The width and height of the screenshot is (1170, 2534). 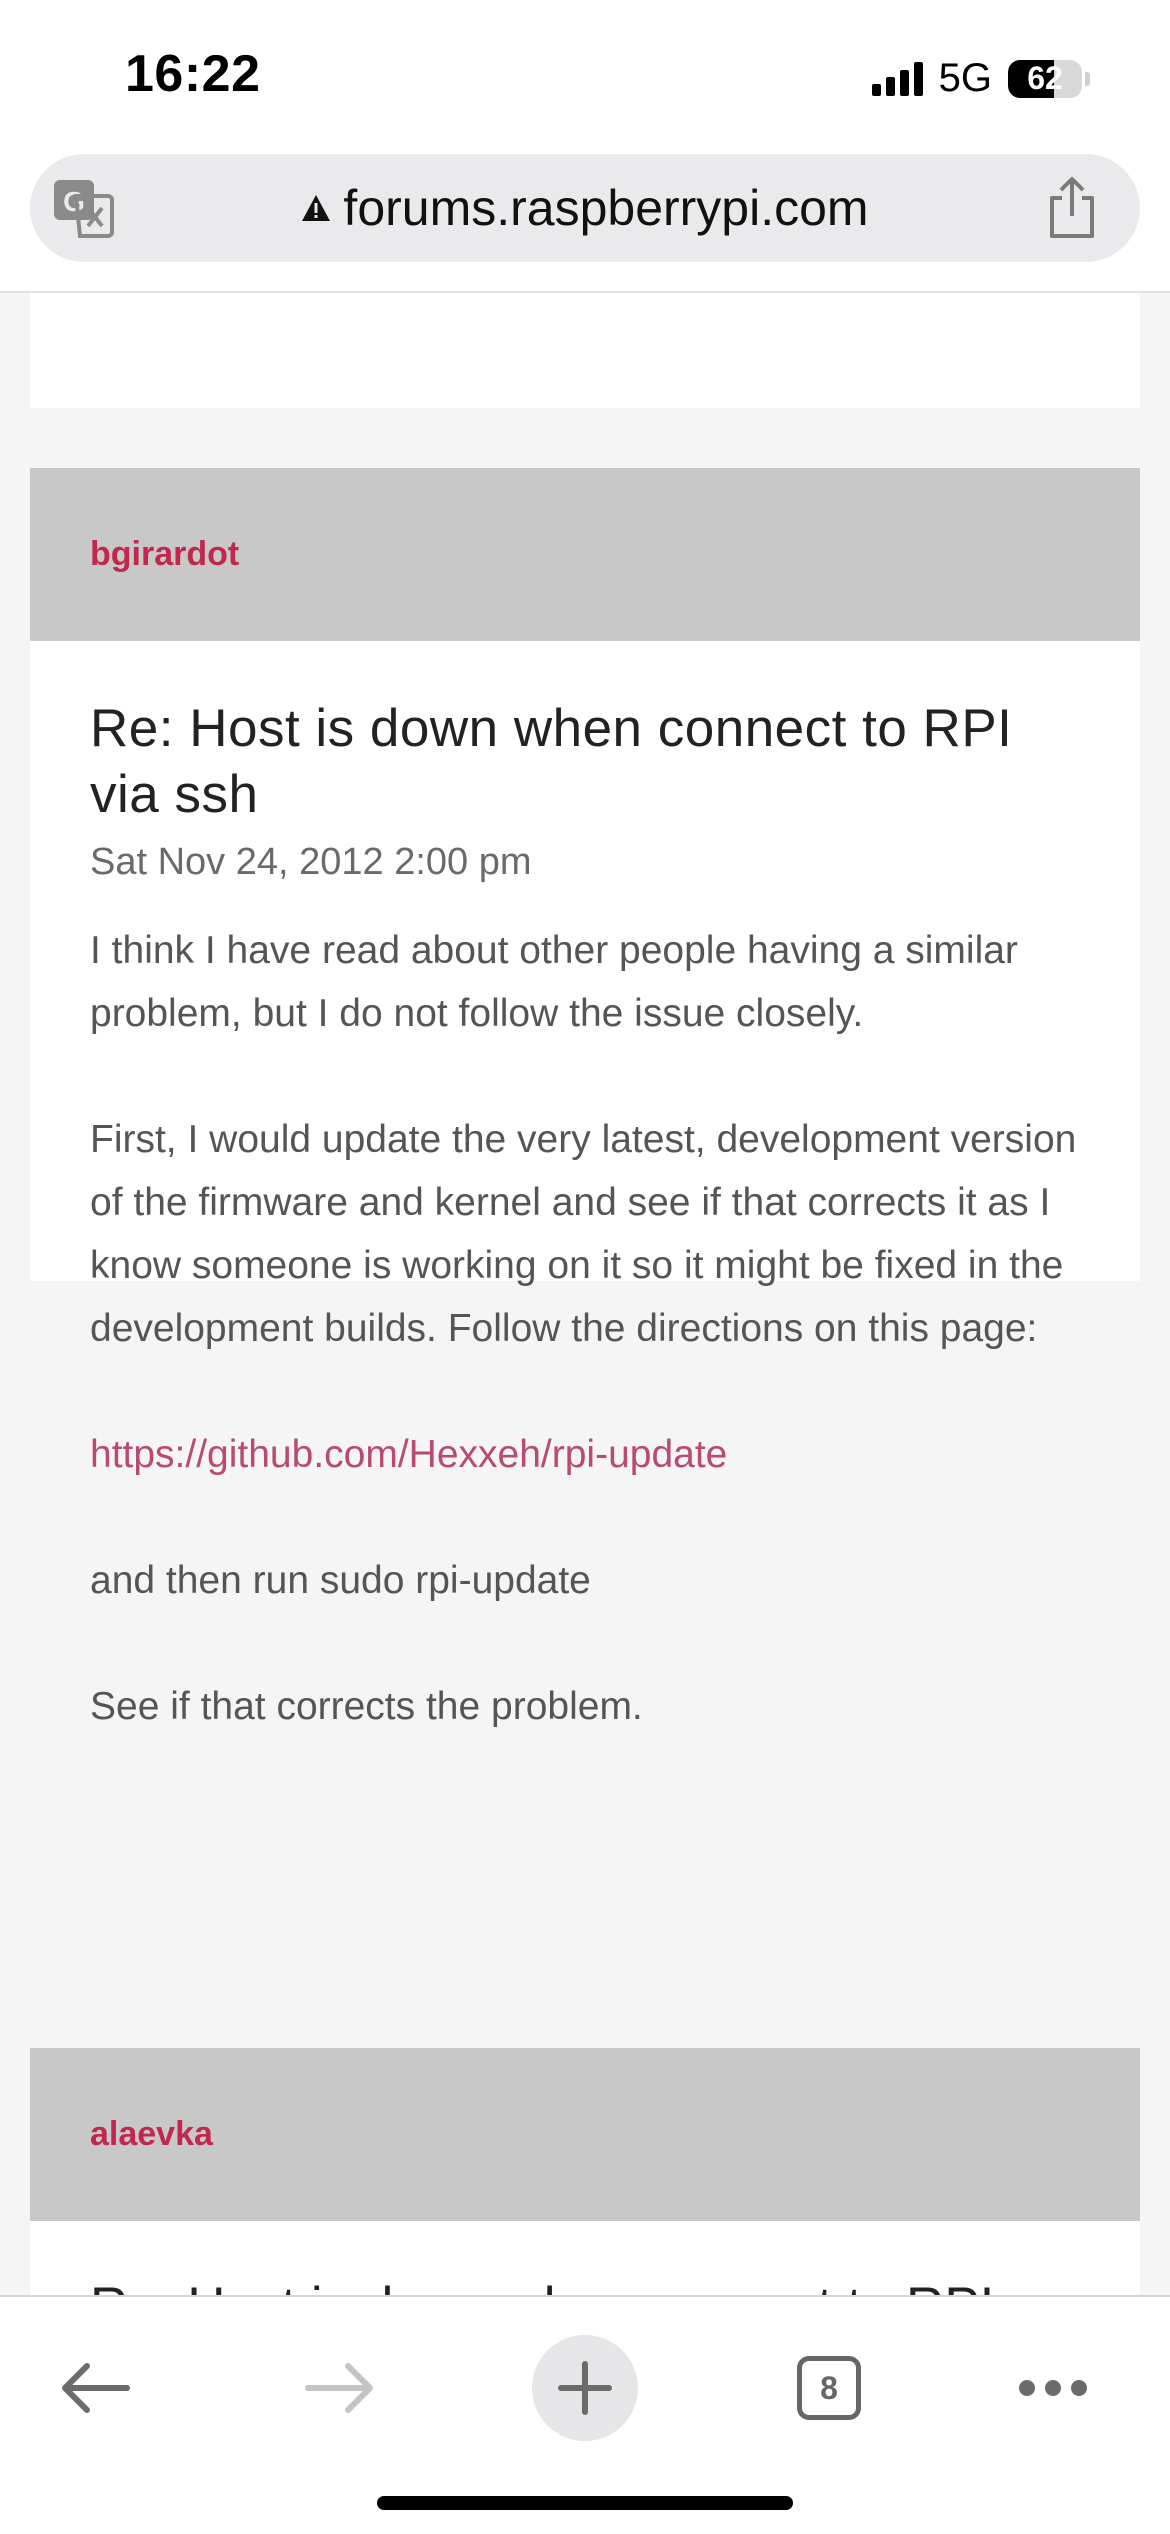 I want to click on share-icon, so click(x=1072, y=208).